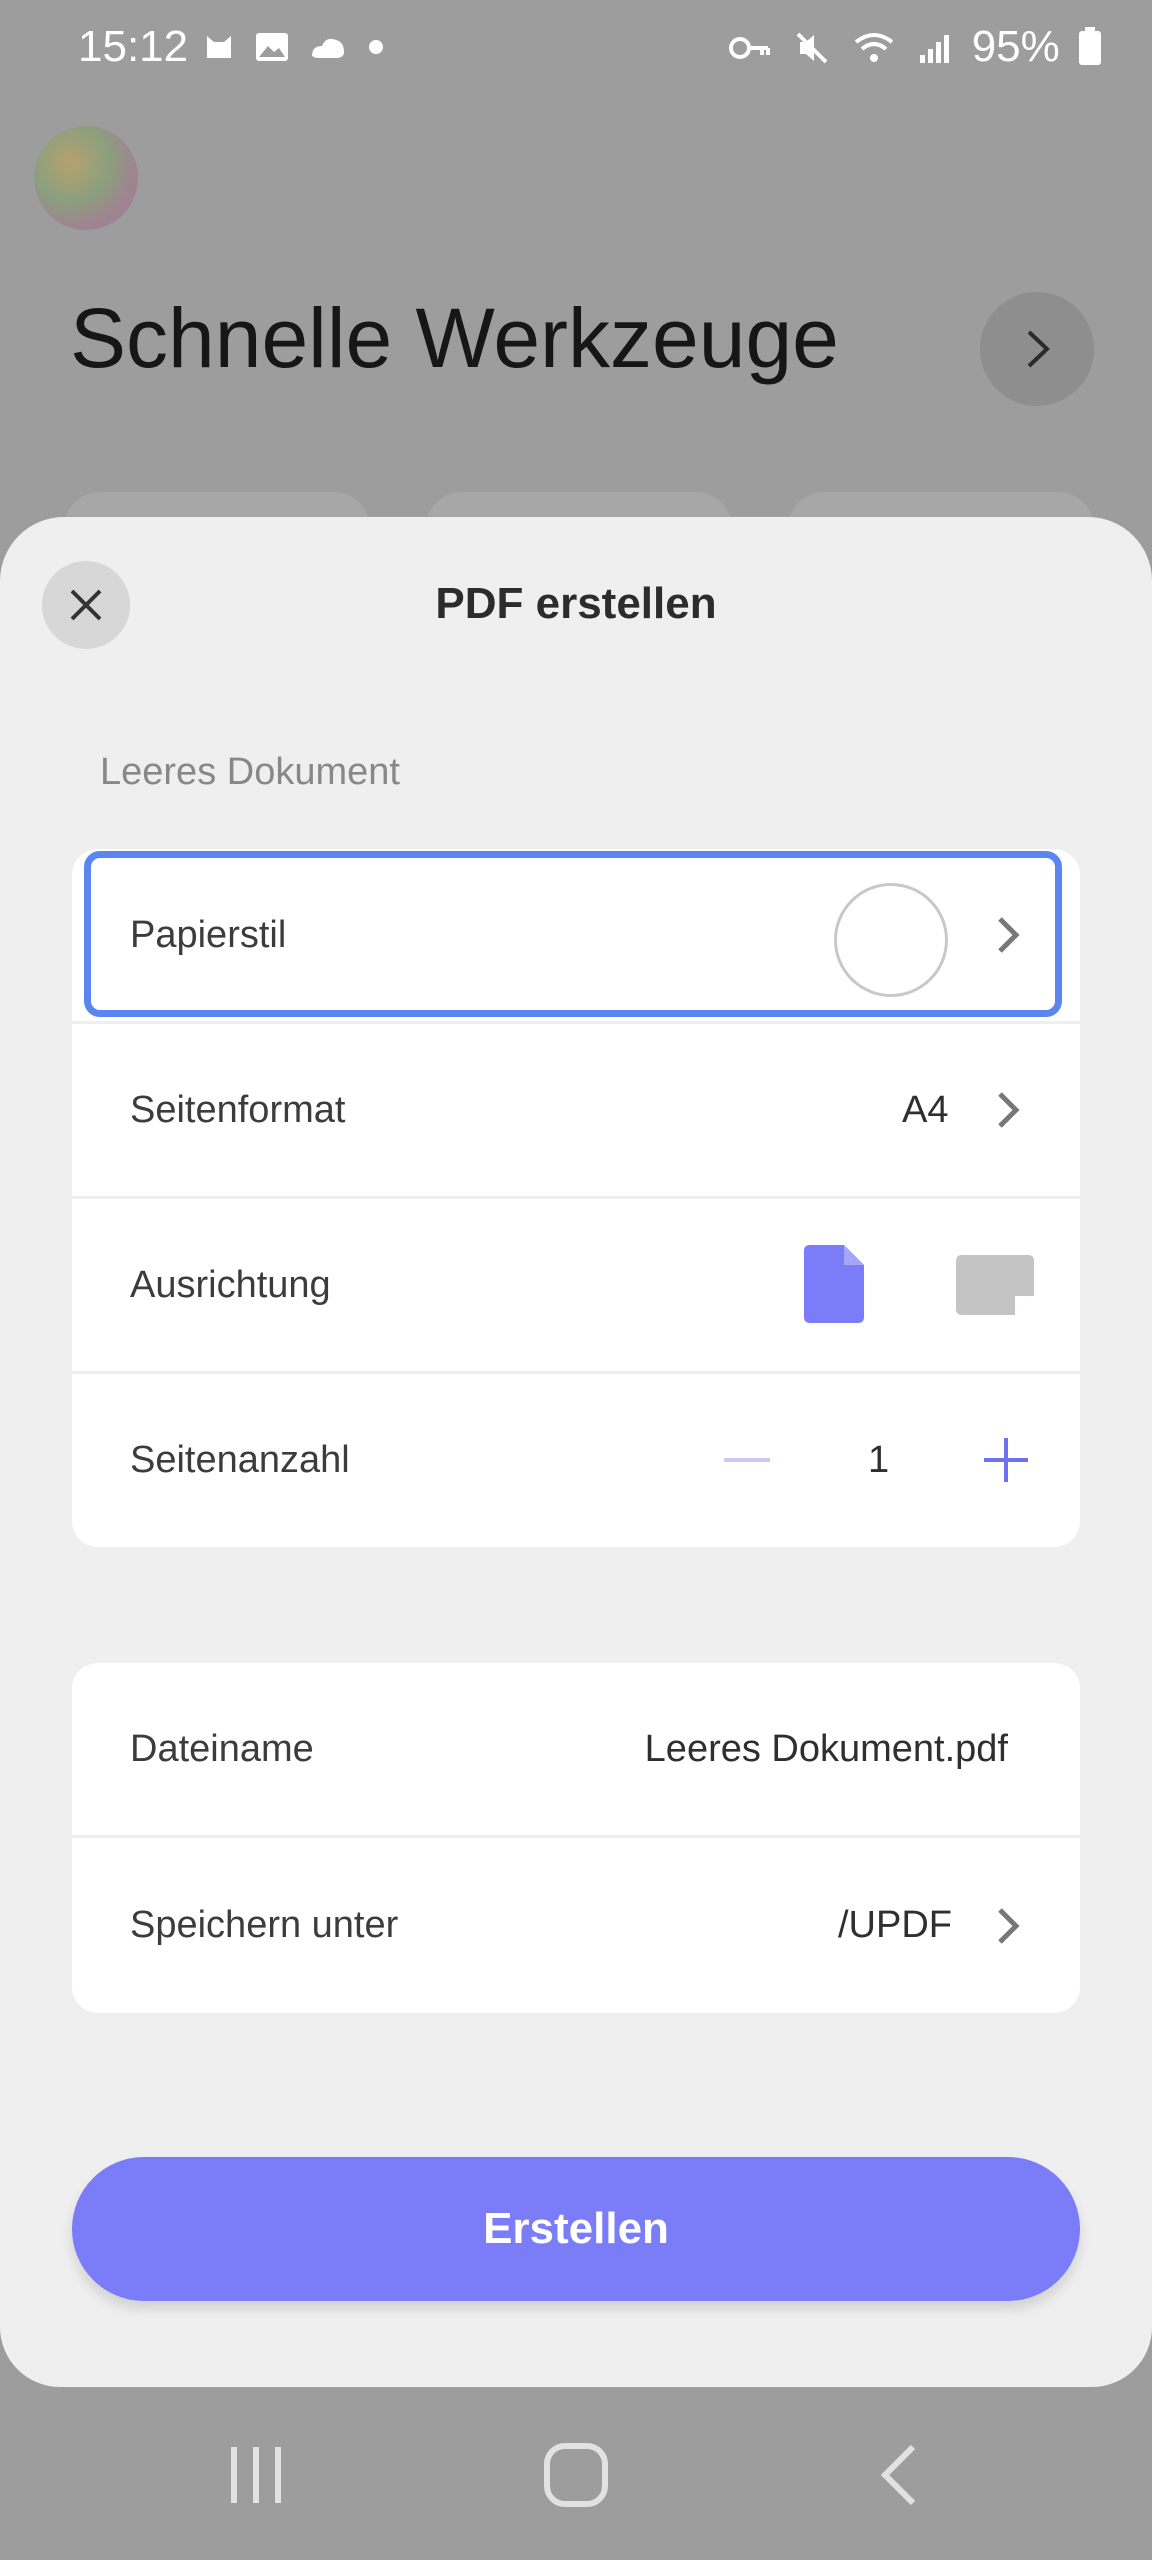  I want to click on section-label: Leeres Dokument, so click(250, 772).